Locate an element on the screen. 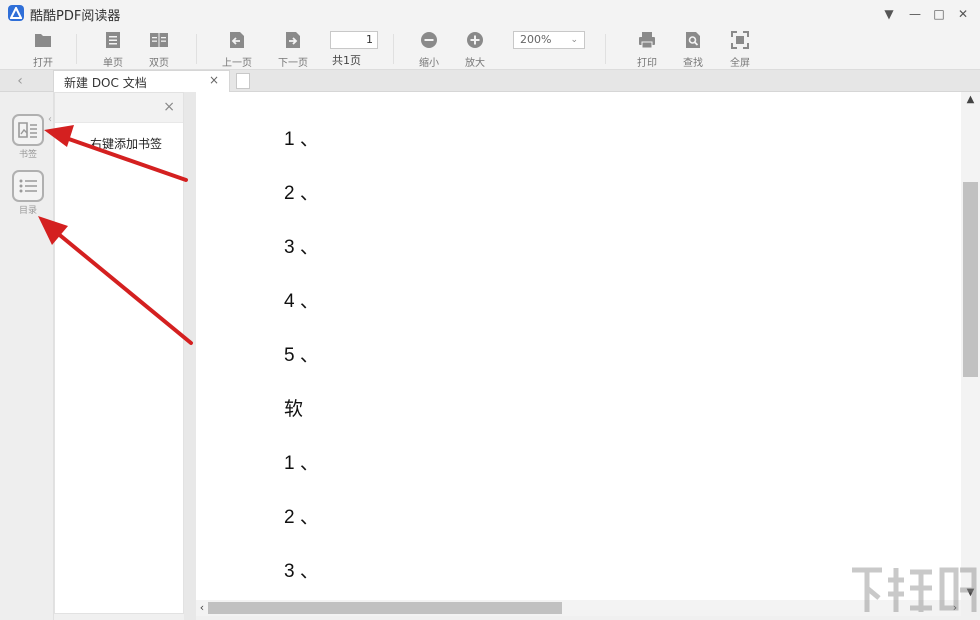 This screenshot has width=980, height=620. find-icon is located at coordinates (693, 40).